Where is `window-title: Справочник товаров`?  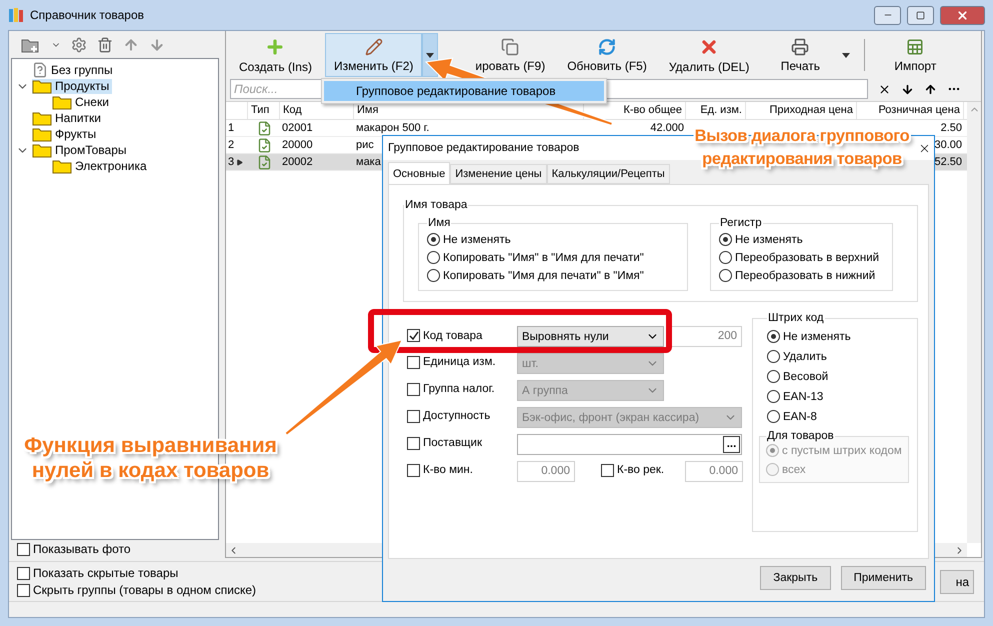
window-title: Справочник товаров is located at coordinates (87, 15).